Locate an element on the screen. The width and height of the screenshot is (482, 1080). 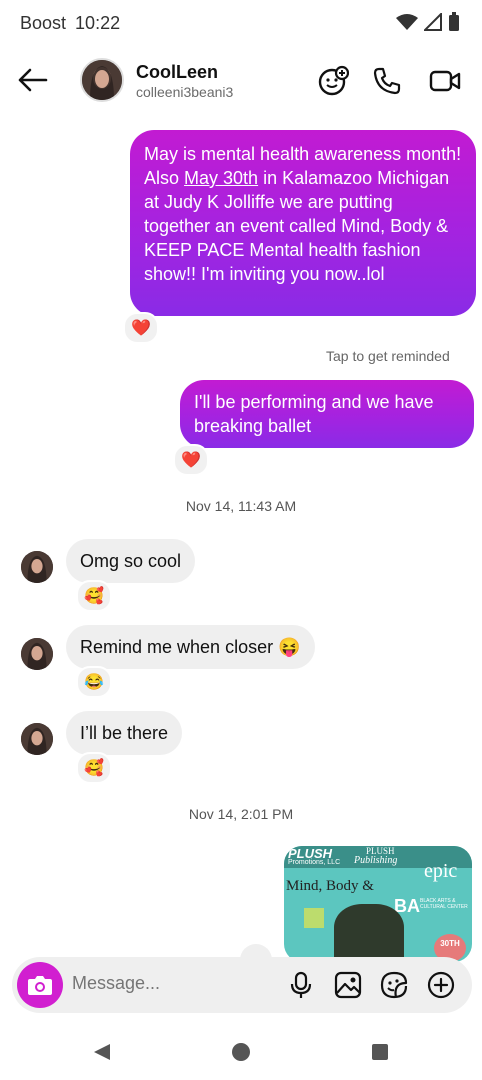
flyer-epic-logo: epic is located at coordinates (441, 871).